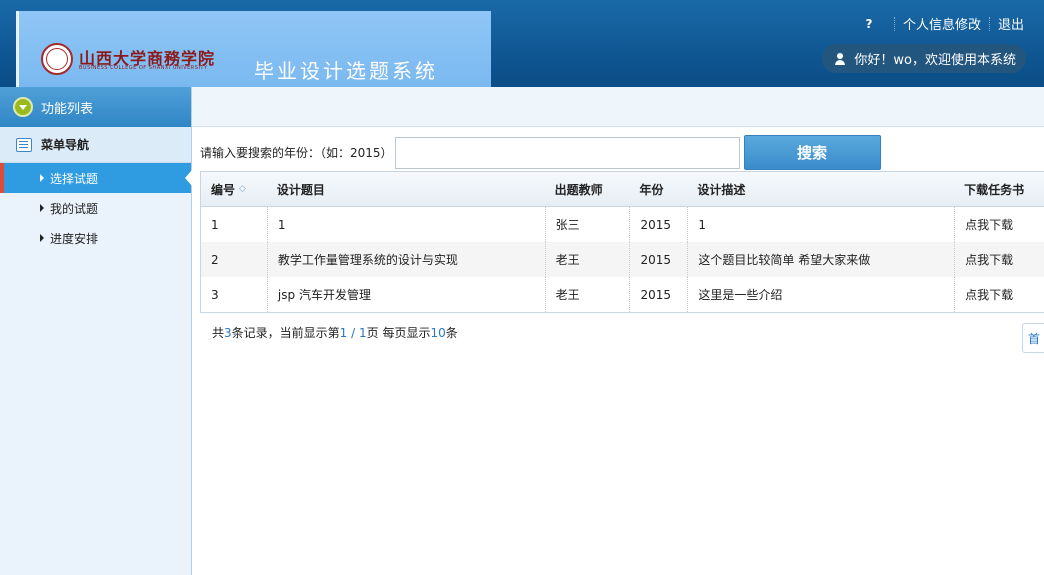 The height and width of the screenshot is (575, 1044). I want to click on cell-title: 教学工作量管理系统的设计与实现, so click(405, 259).